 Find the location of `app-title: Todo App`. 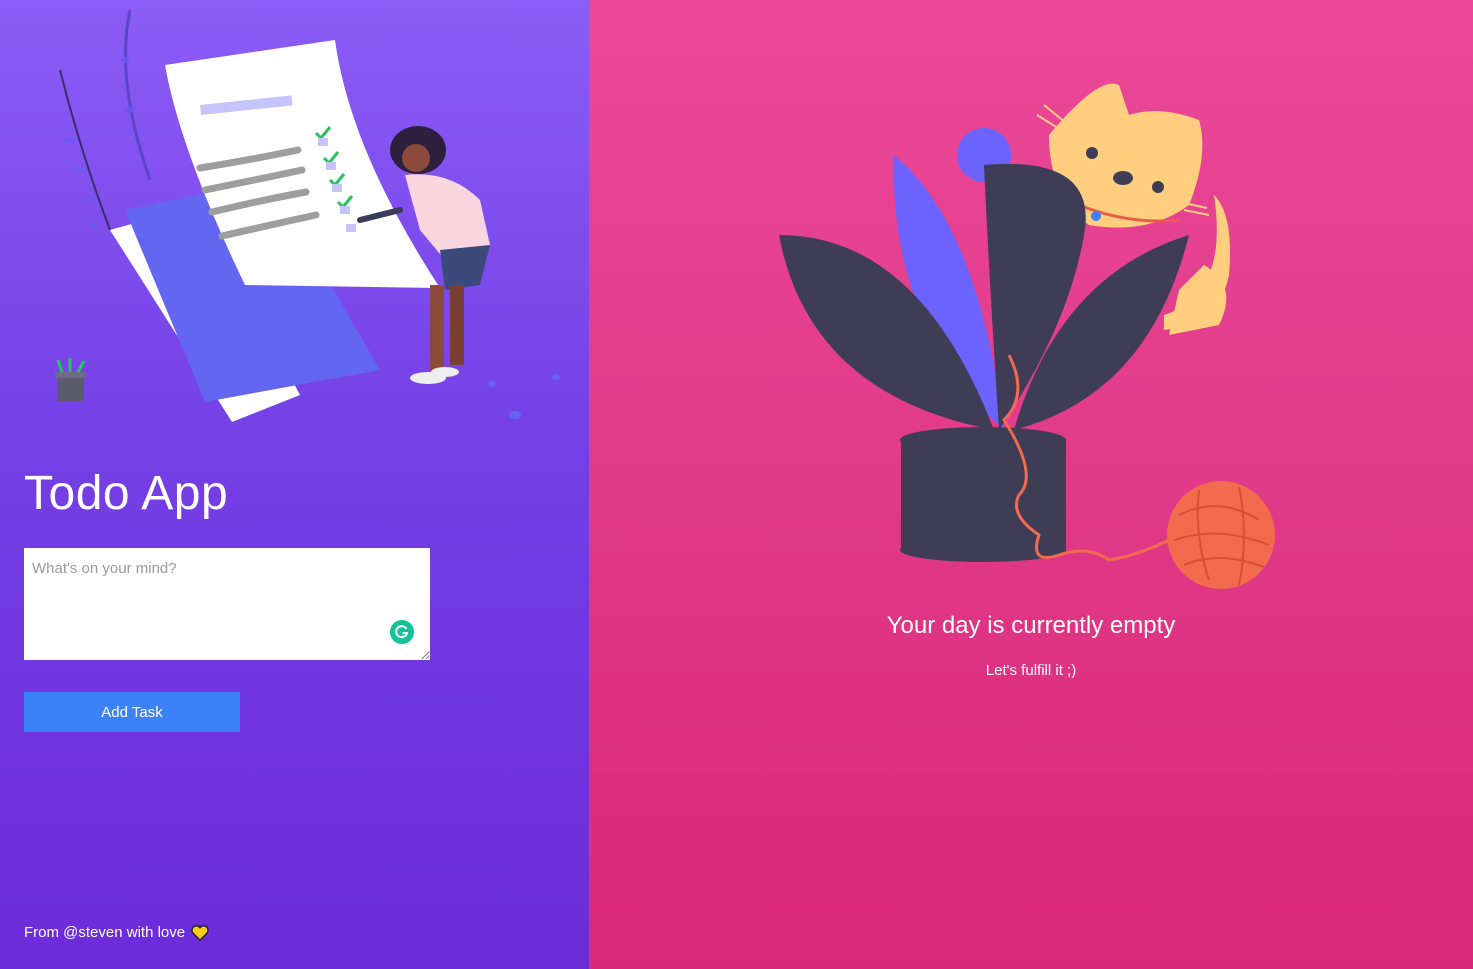

app-title: Todo App is located at coordinates (126, 493).